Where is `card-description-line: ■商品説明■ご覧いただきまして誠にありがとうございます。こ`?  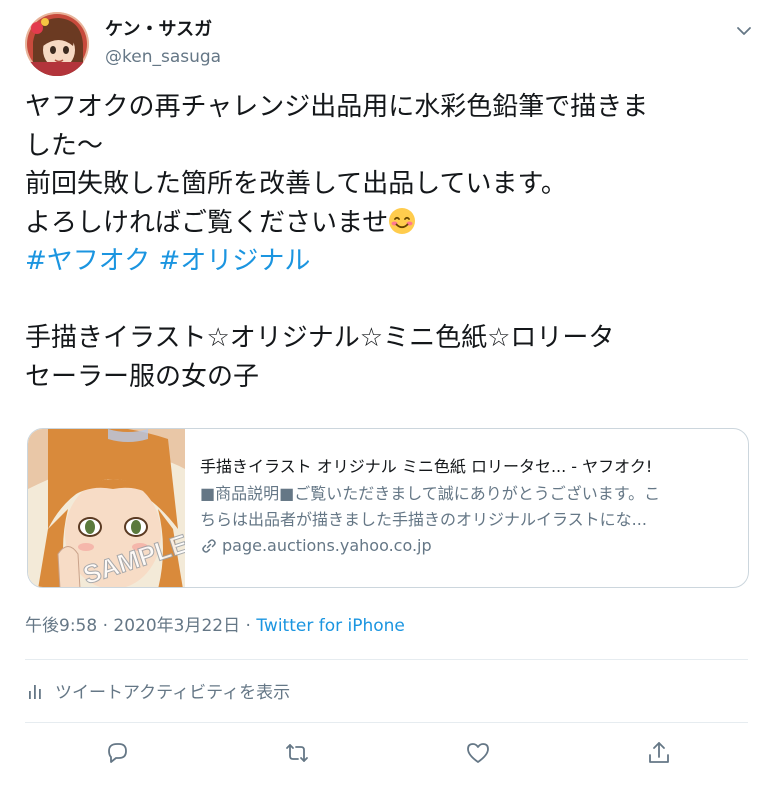
card-description-line: ■商品説明■ご覧いただきまして誠にありがとうございます。こ is located at coordinates (430, 493).